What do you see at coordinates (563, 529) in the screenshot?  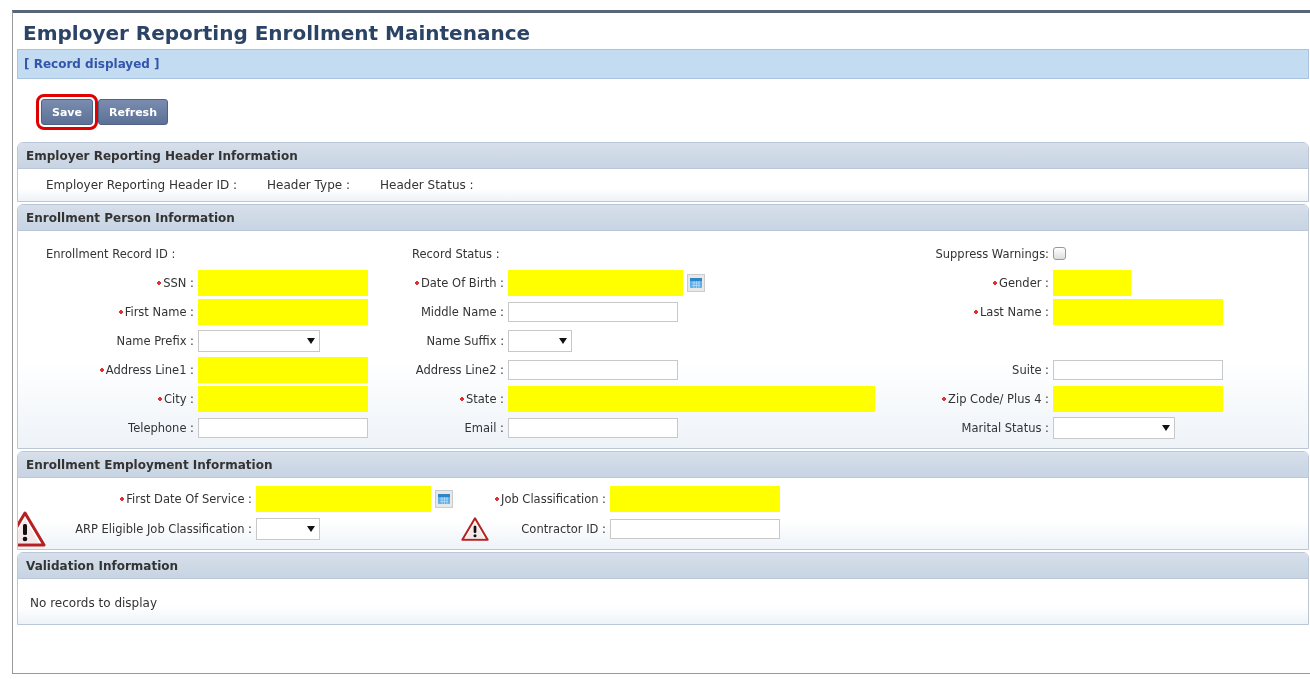 I see `field-label: Contractor ID :` at bounding box center [563, 529].